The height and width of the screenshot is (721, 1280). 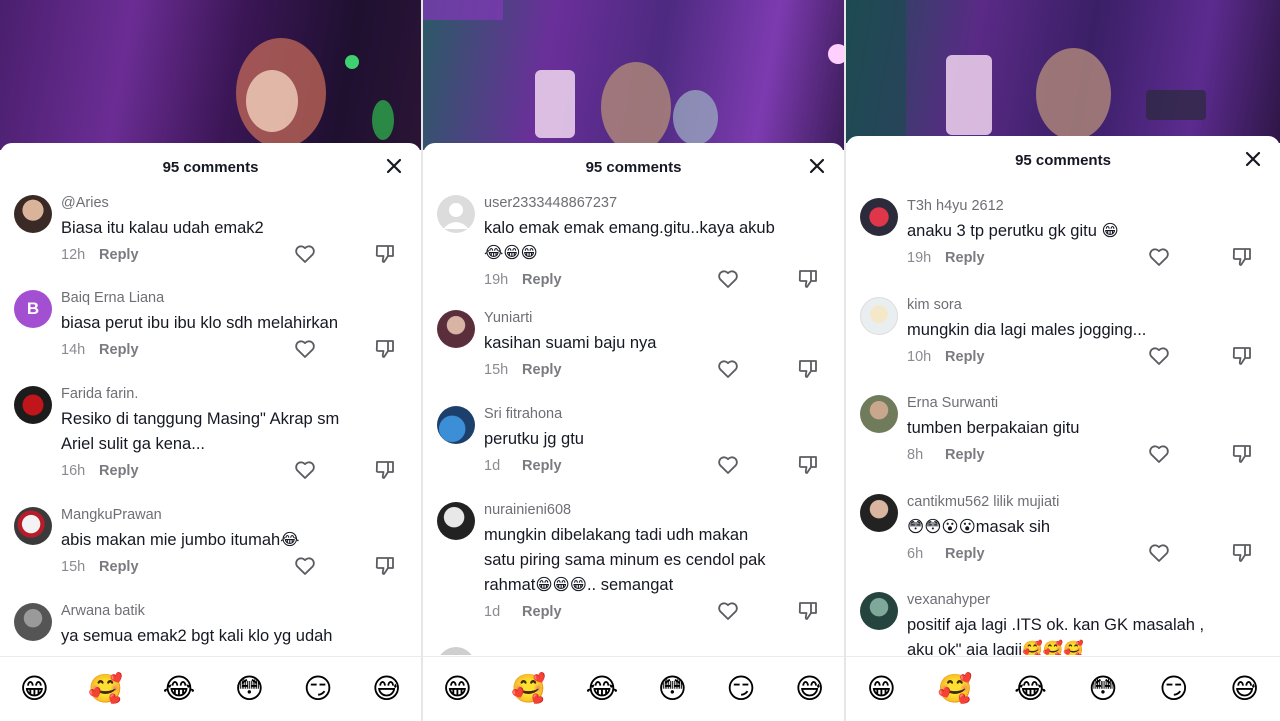 I want to click on comment-time: 14h, so click(x=73, y=350).